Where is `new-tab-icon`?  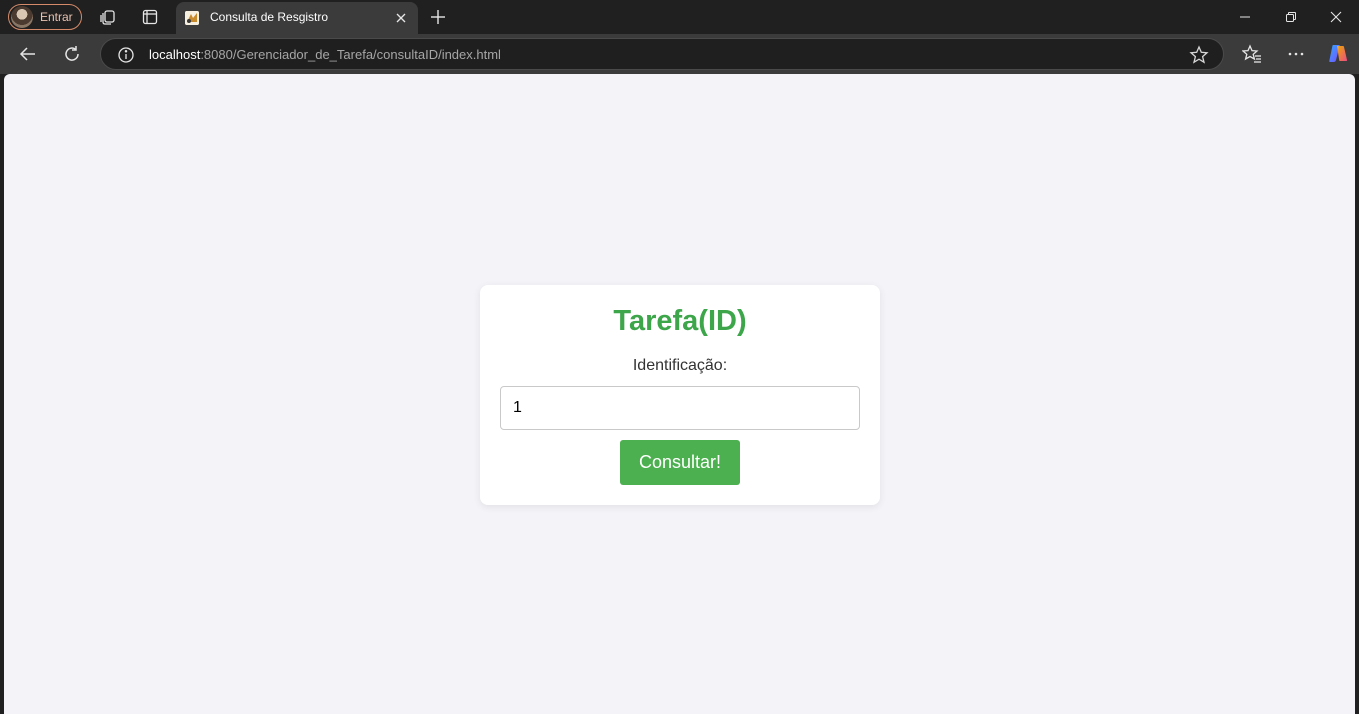
new-tab-icon is located at coordinates (438, 17).